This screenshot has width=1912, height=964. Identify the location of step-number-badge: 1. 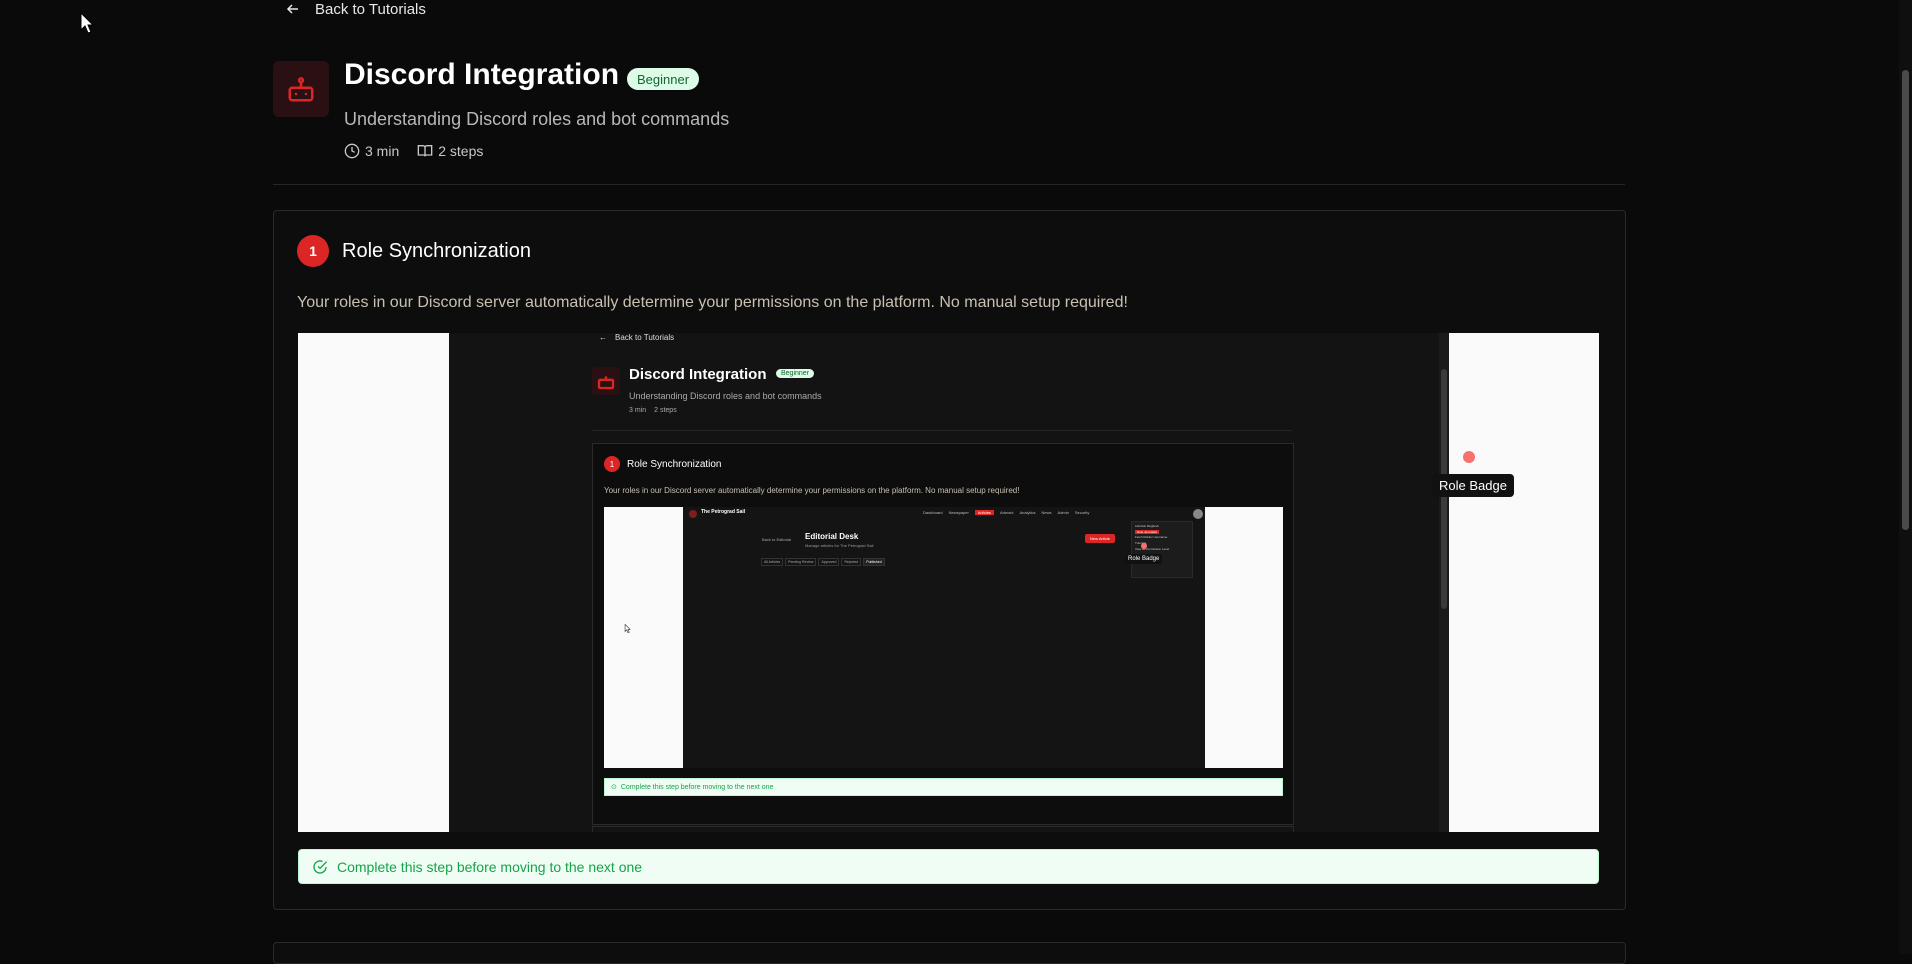
(313, 251).